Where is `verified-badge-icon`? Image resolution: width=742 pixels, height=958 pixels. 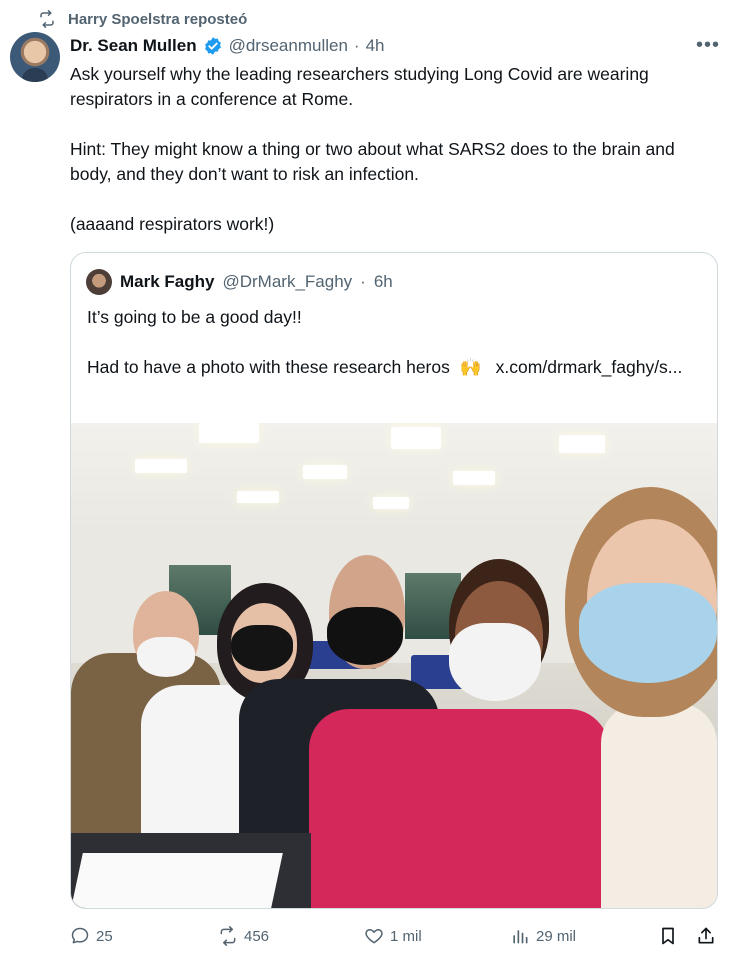
verified-badge-icon is located at coordinates (212, 46).